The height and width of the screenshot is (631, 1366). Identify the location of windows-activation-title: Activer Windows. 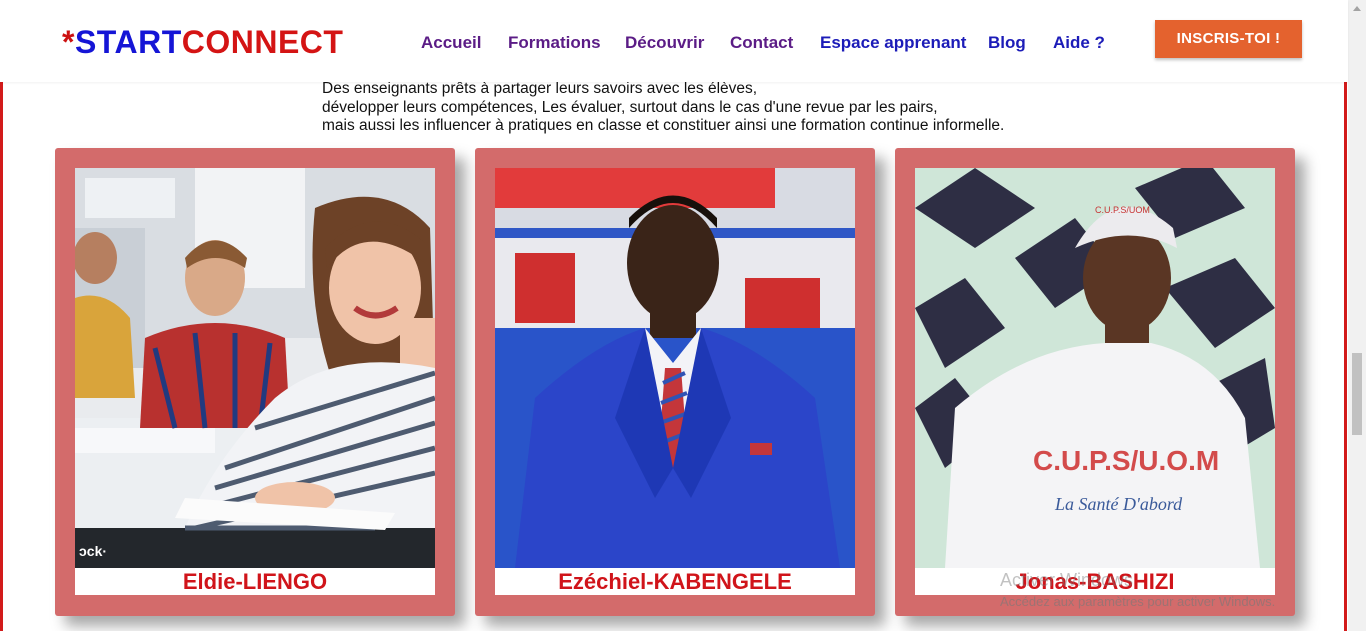
(1067, 580).